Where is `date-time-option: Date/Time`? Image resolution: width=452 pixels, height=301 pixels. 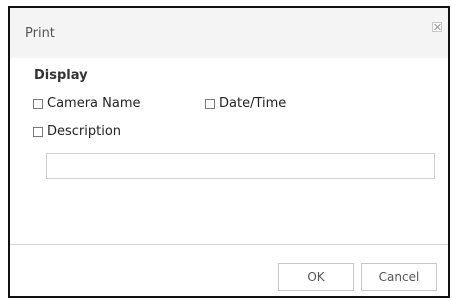
date-time-option: Date/Time is located at coordinates (245, 103).